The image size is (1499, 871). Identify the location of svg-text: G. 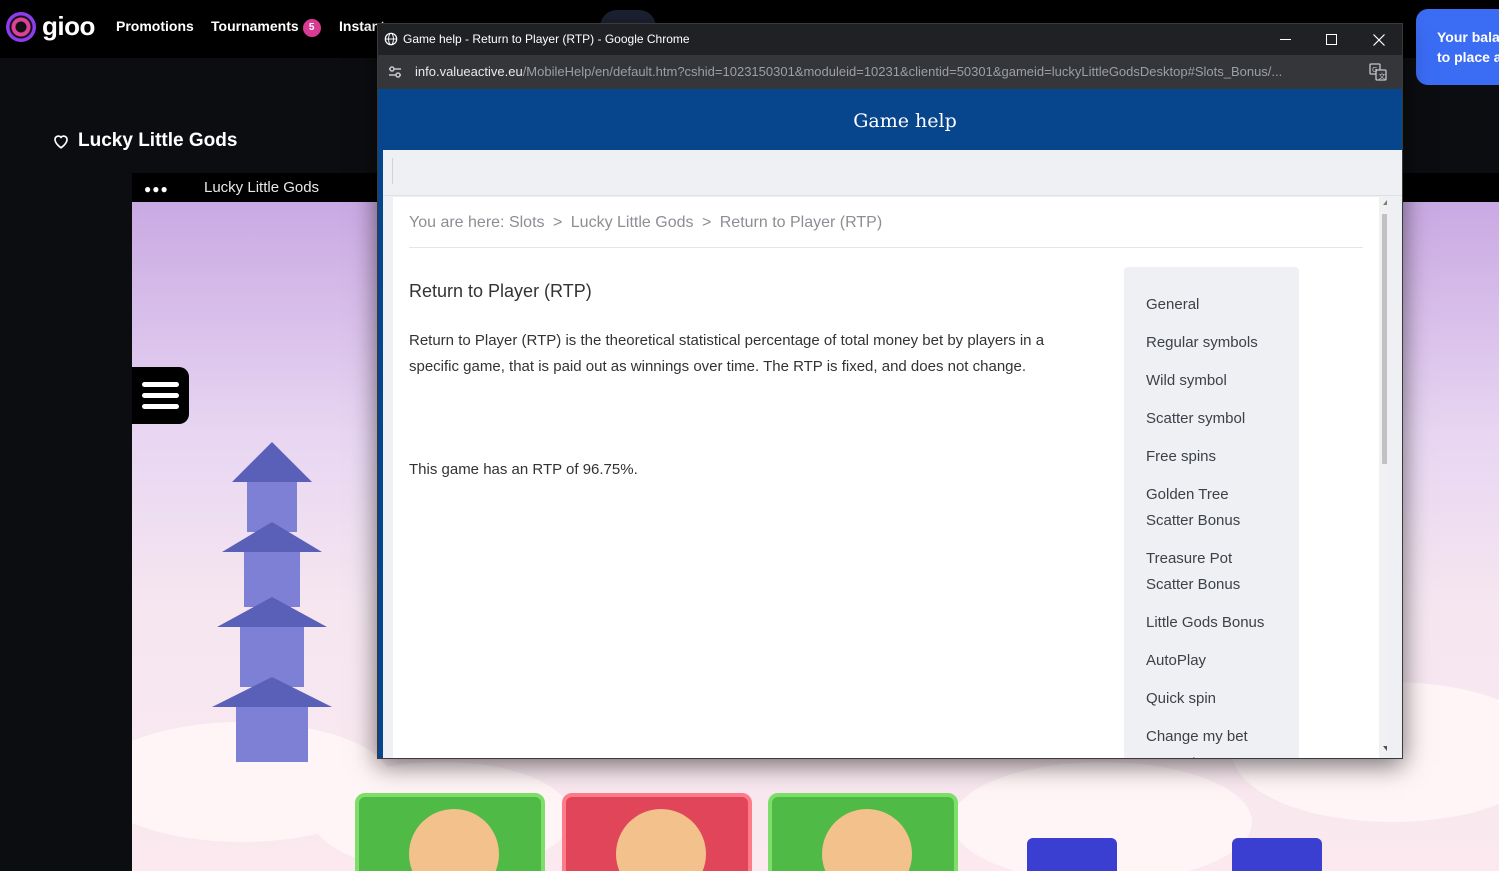
(1374, 70).